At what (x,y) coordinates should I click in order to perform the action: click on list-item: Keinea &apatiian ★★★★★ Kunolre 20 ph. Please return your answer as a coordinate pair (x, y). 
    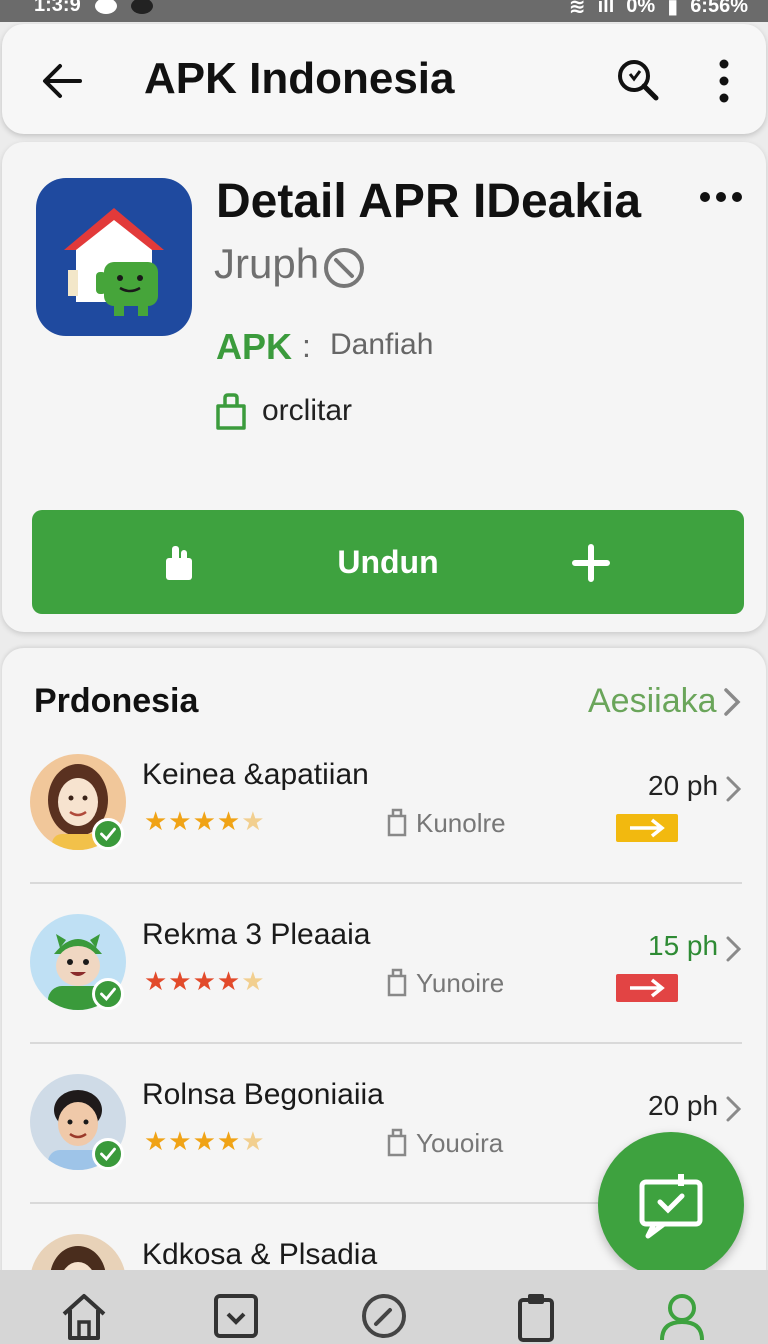
    Looking at the image, I should click on (384, 834).